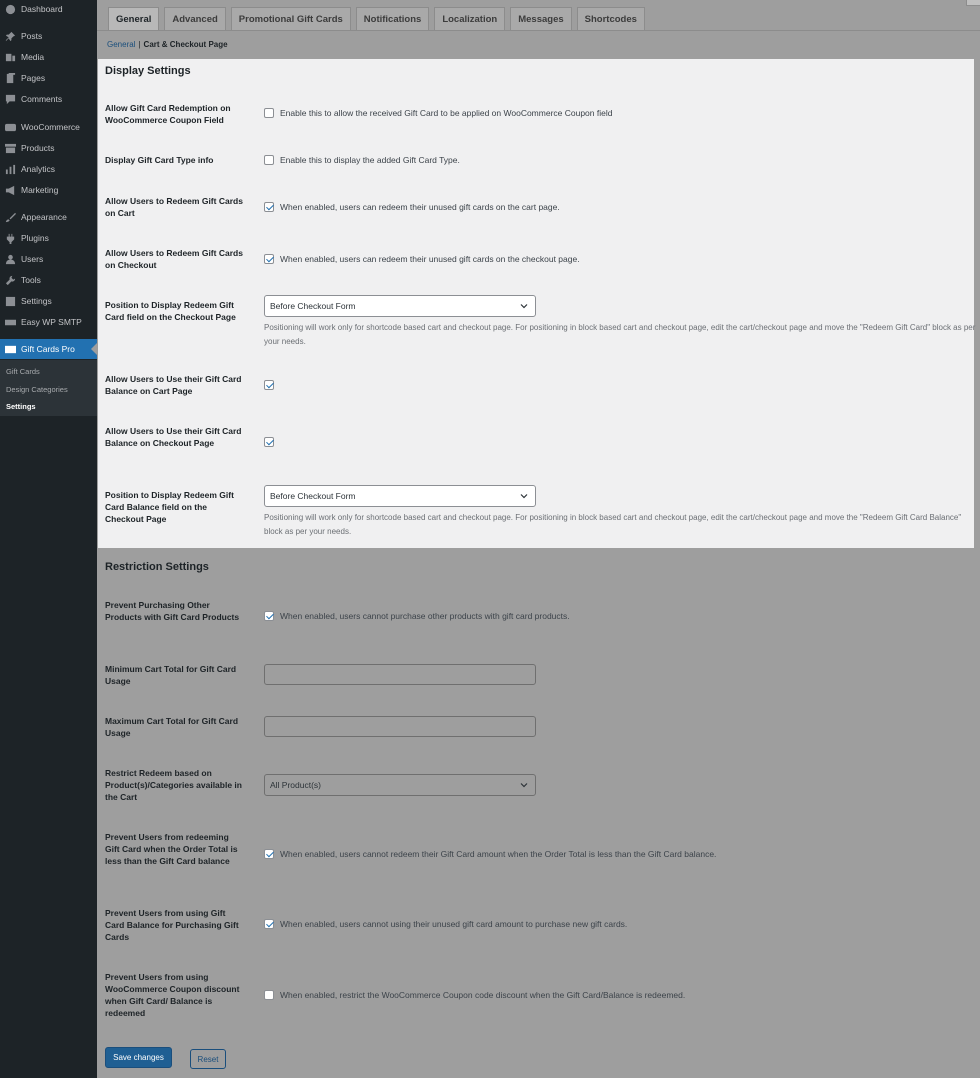 Image resolution: width=980 pixels, height=1078 pixels. I want to click on breadcrumb-current: Cart & Checkout Page, so click(185, 44).